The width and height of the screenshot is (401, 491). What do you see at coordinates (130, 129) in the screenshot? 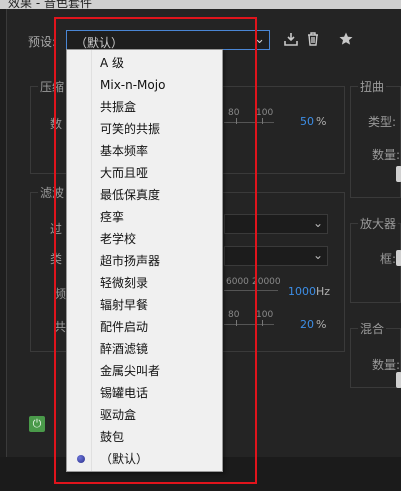
I see `preset-option-label: 可笑的共振` at bounding box center [130, 129].